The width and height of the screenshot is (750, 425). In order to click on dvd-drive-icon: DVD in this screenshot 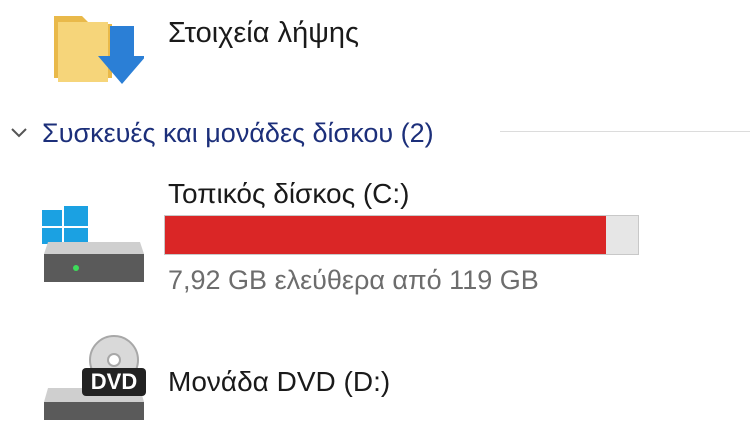, I will do `click(95, 376)`.